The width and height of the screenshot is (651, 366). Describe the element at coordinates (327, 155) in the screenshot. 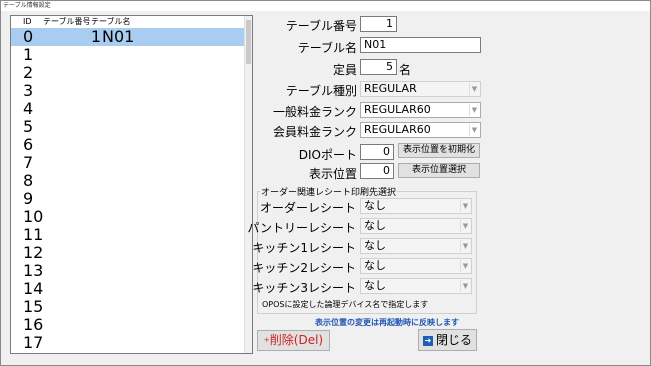

I see `dio-port-label: DIOポート` at that location.